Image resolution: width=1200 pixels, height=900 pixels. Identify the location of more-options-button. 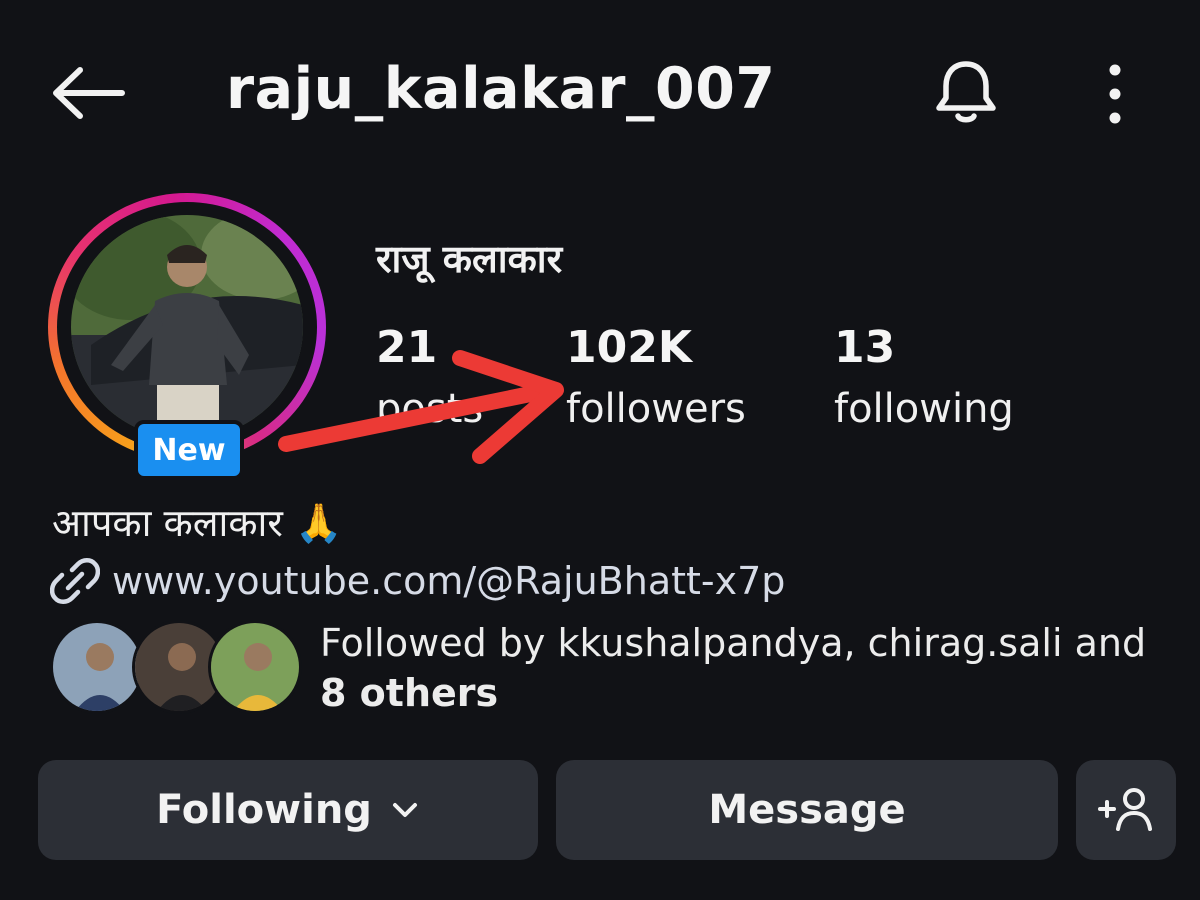
(1115, 94).